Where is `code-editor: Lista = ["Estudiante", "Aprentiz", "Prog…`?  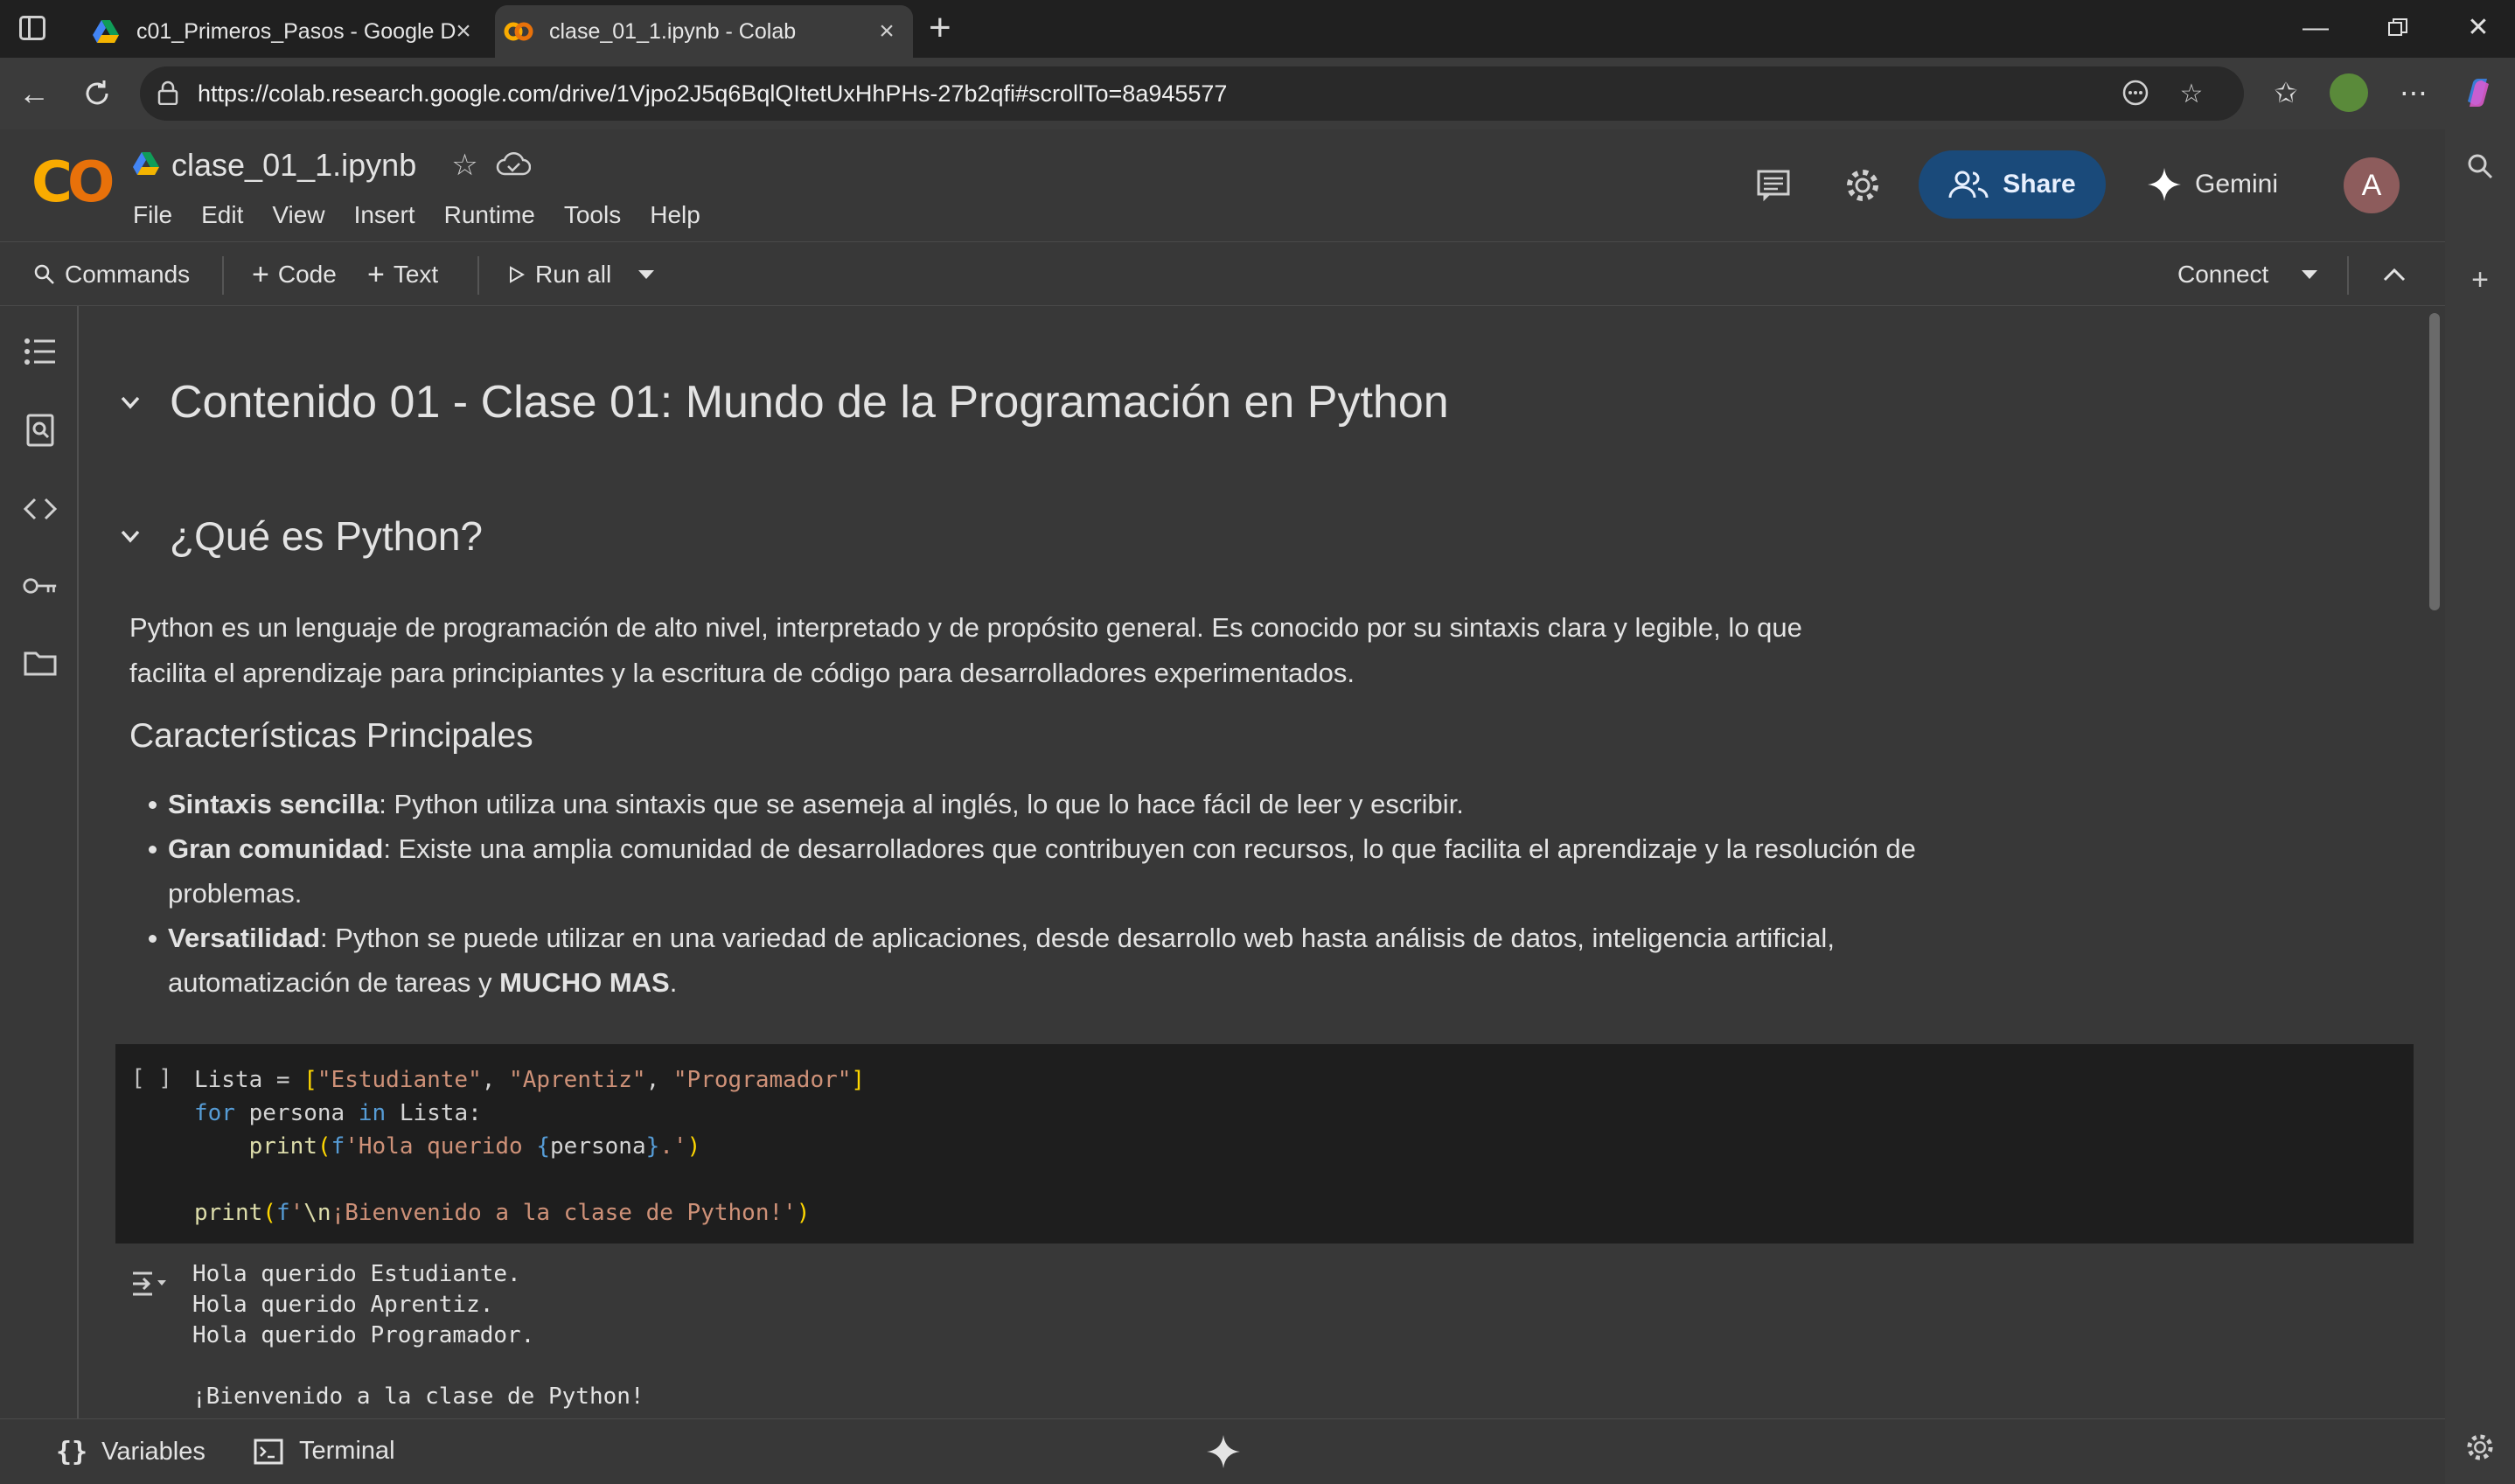 code-editor: Lista = ["Estudiante", "Aprentiz", "Prog… is located at coordinates (530, 1146).